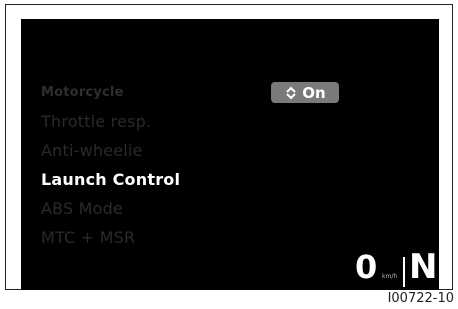 The image size is (458, 309). I want to click on menu-item-throttle-resp: Throttle resp., so click(96, 121).